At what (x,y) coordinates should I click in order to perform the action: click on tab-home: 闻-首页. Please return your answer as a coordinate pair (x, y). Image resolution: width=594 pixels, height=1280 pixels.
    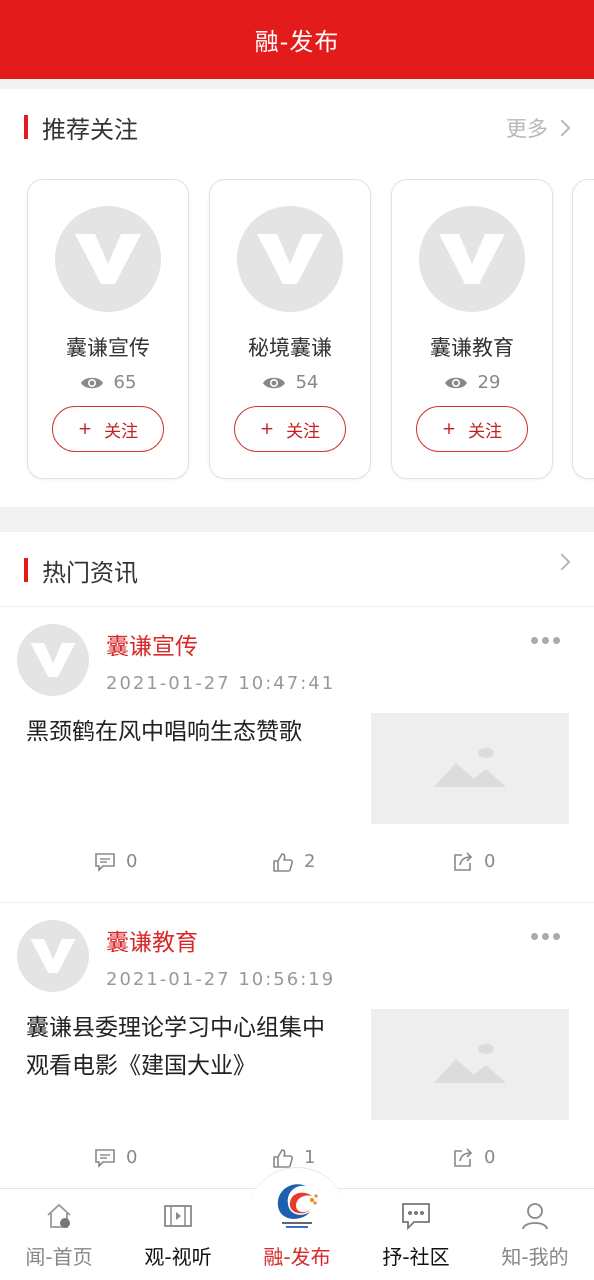
    Looking at the image, I should click on (59, 1234).